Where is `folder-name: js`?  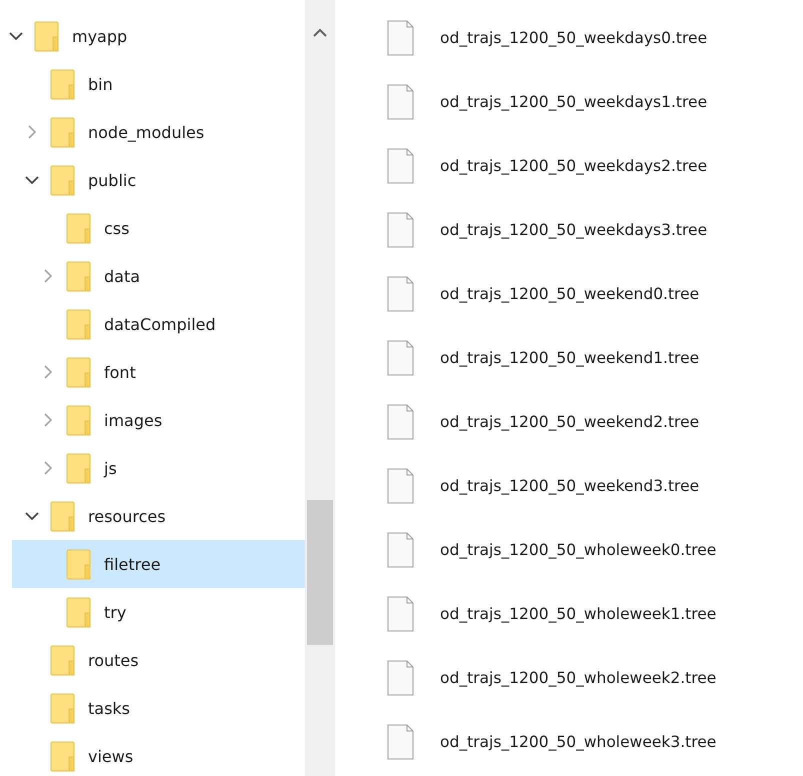 folder-name: js is located at coordinates (110, 468).